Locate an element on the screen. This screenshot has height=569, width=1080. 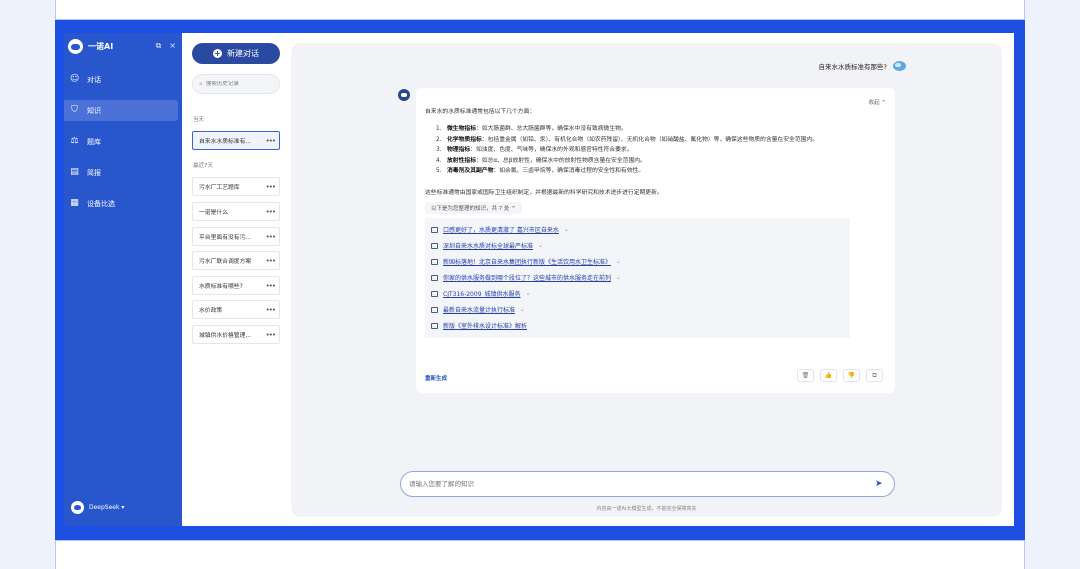
sidebar-item-briefing: ▤ 简报 is located at coordinates (121, 172).